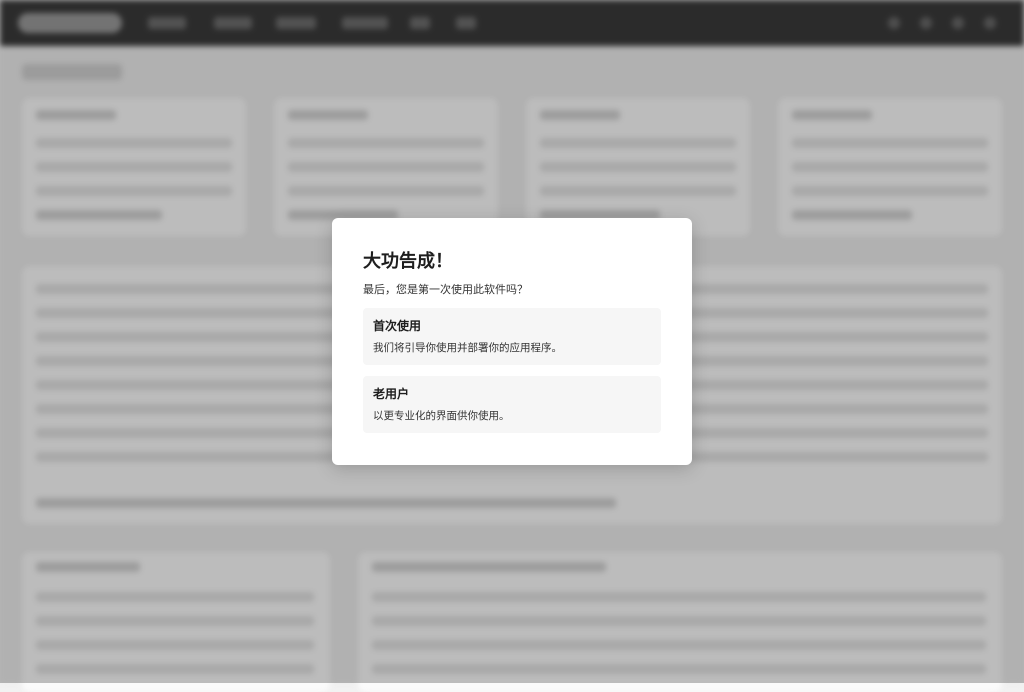 Image resolution: width=1024 pixels, height=692 pixels. I want to click on returning-user-option: 老用户 以更专业化的界面供你使用。, so click(512, 404).